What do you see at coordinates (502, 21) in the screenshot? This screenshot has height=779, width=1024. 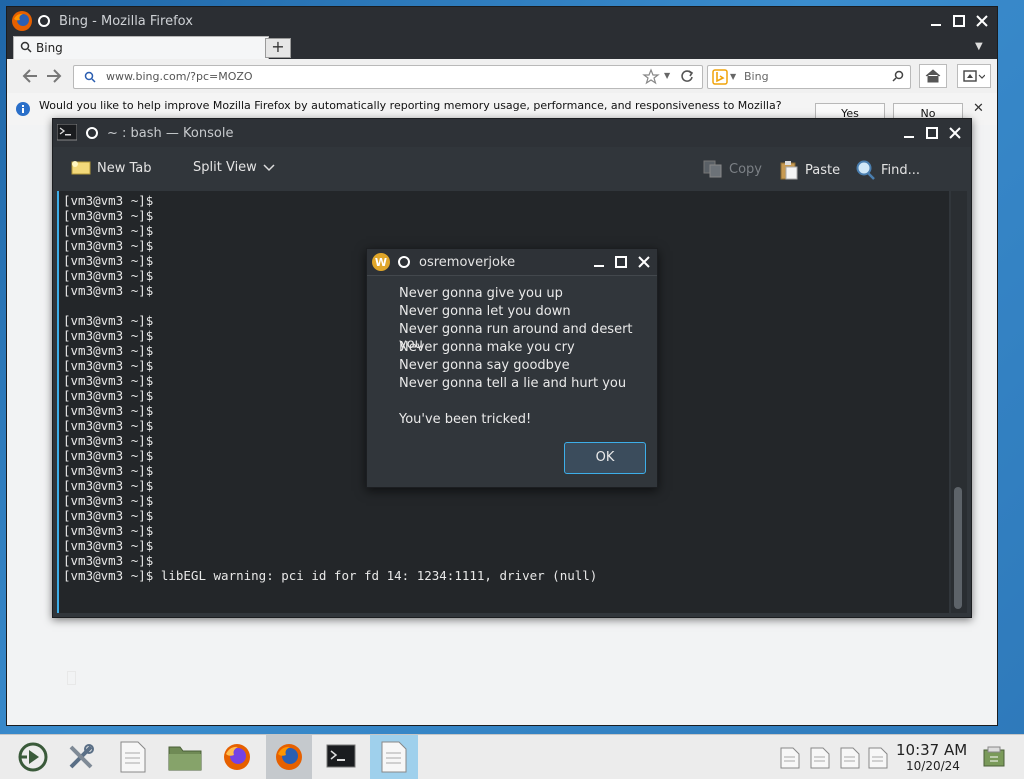 I see `firefox-titlebar: Bing - Mozilla Firefox` at bounding box center [502, 21].